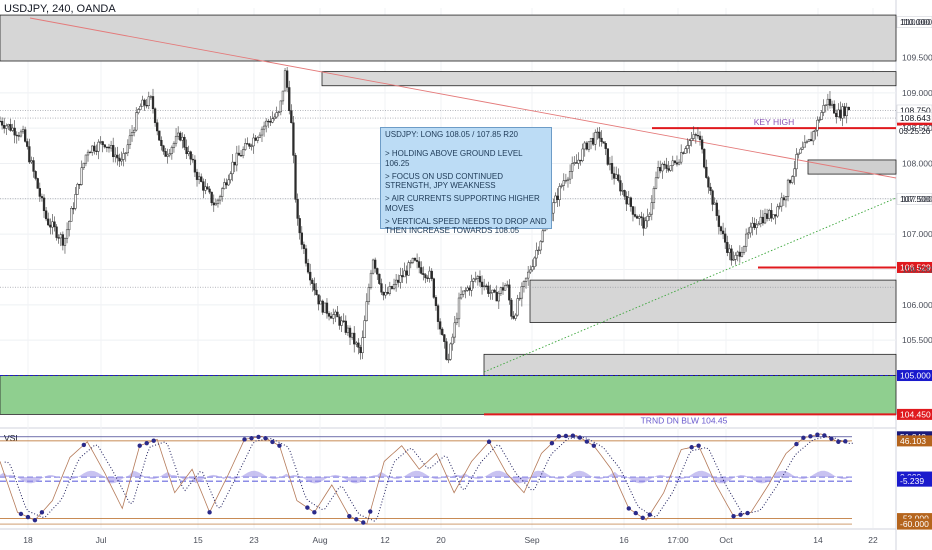  I want to click on note-line: USDJPY: LONG 108.05 / 107.85 R20, so click(451, 134).